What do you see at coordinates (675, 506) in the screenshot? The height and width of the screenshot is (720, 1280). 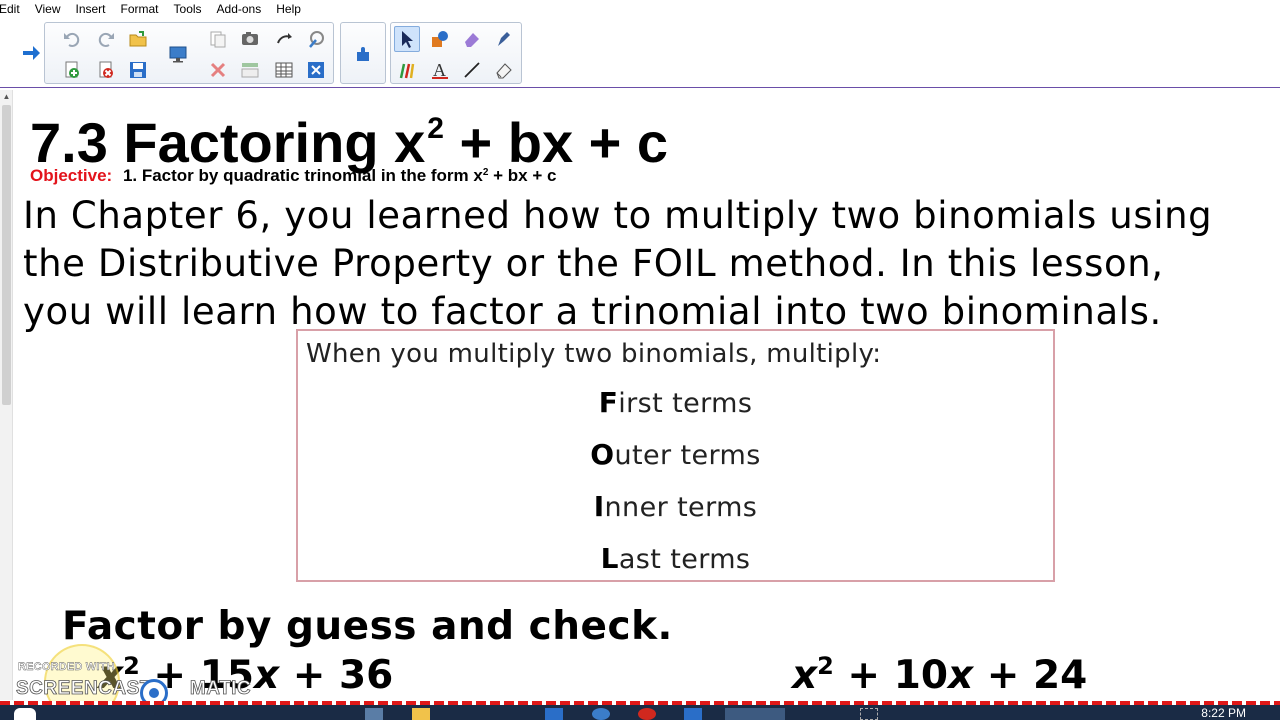 I see `foil-row-inner: Inner terms` at bounding box center [675, 506].